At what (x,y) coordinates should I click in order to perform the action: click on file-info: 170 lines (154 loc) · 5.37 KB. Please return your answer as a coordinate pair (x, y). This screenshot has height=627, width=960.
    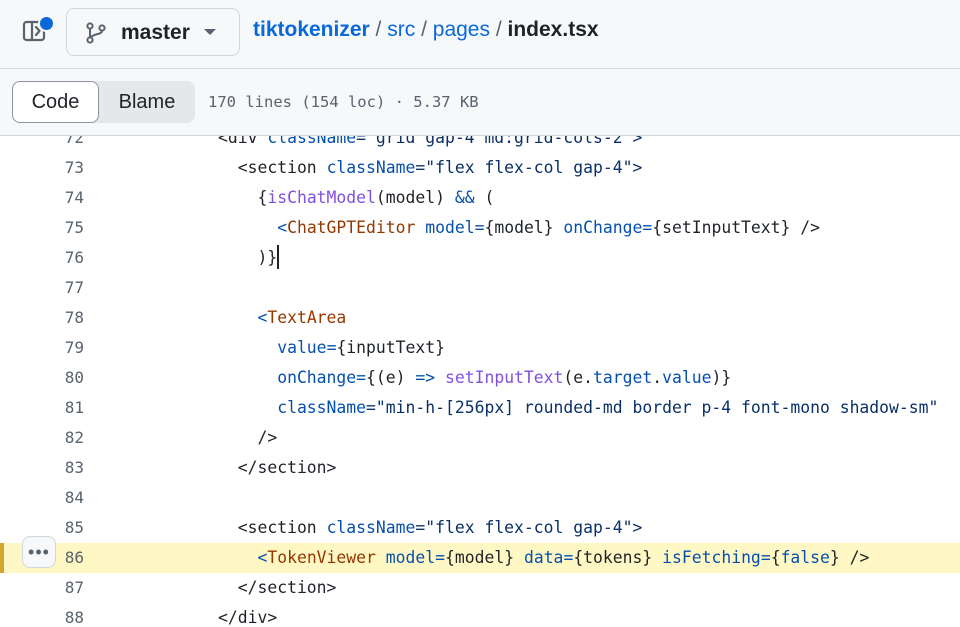
    Looking at the image, I should click on (343, 102).